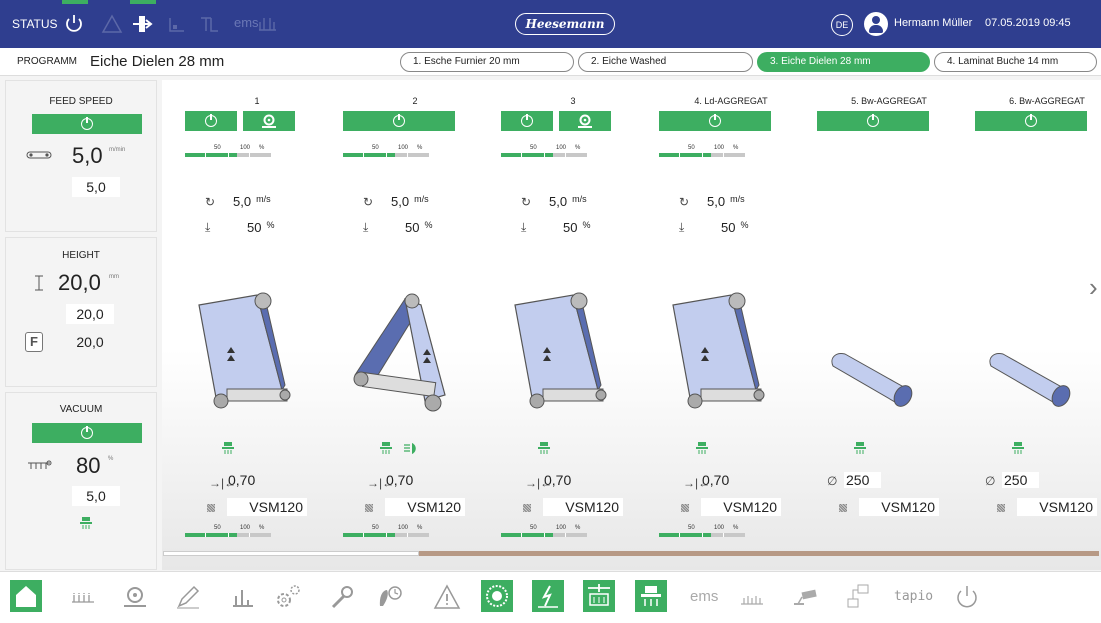 The height and width of the screenshot is (623, 1101). What do you see at coordinates (403, 148) in the screenshot?
I see `bar-max-label: 100` at bounding box center [403, 148].